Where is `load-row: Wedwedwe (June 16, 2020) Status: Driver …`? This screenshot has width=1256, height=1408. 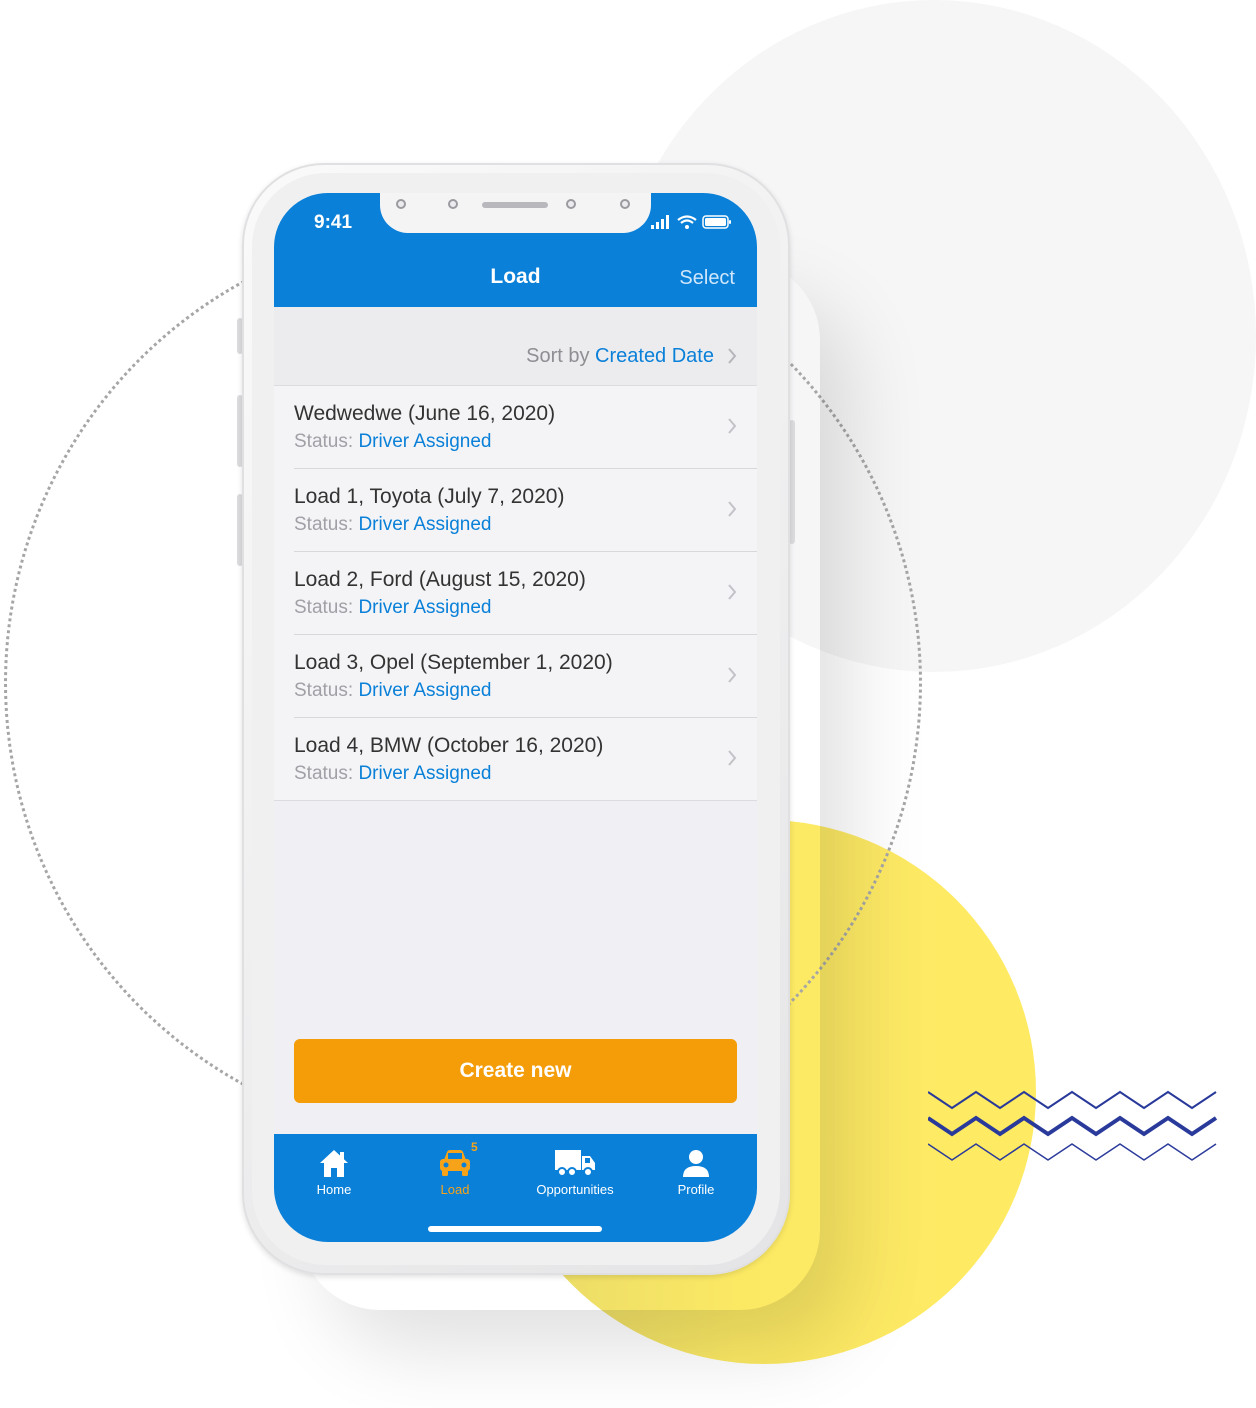
load-row: Wedwedwe (June 16, 2020) Status: Driver … is located at coordinates (525, 427).